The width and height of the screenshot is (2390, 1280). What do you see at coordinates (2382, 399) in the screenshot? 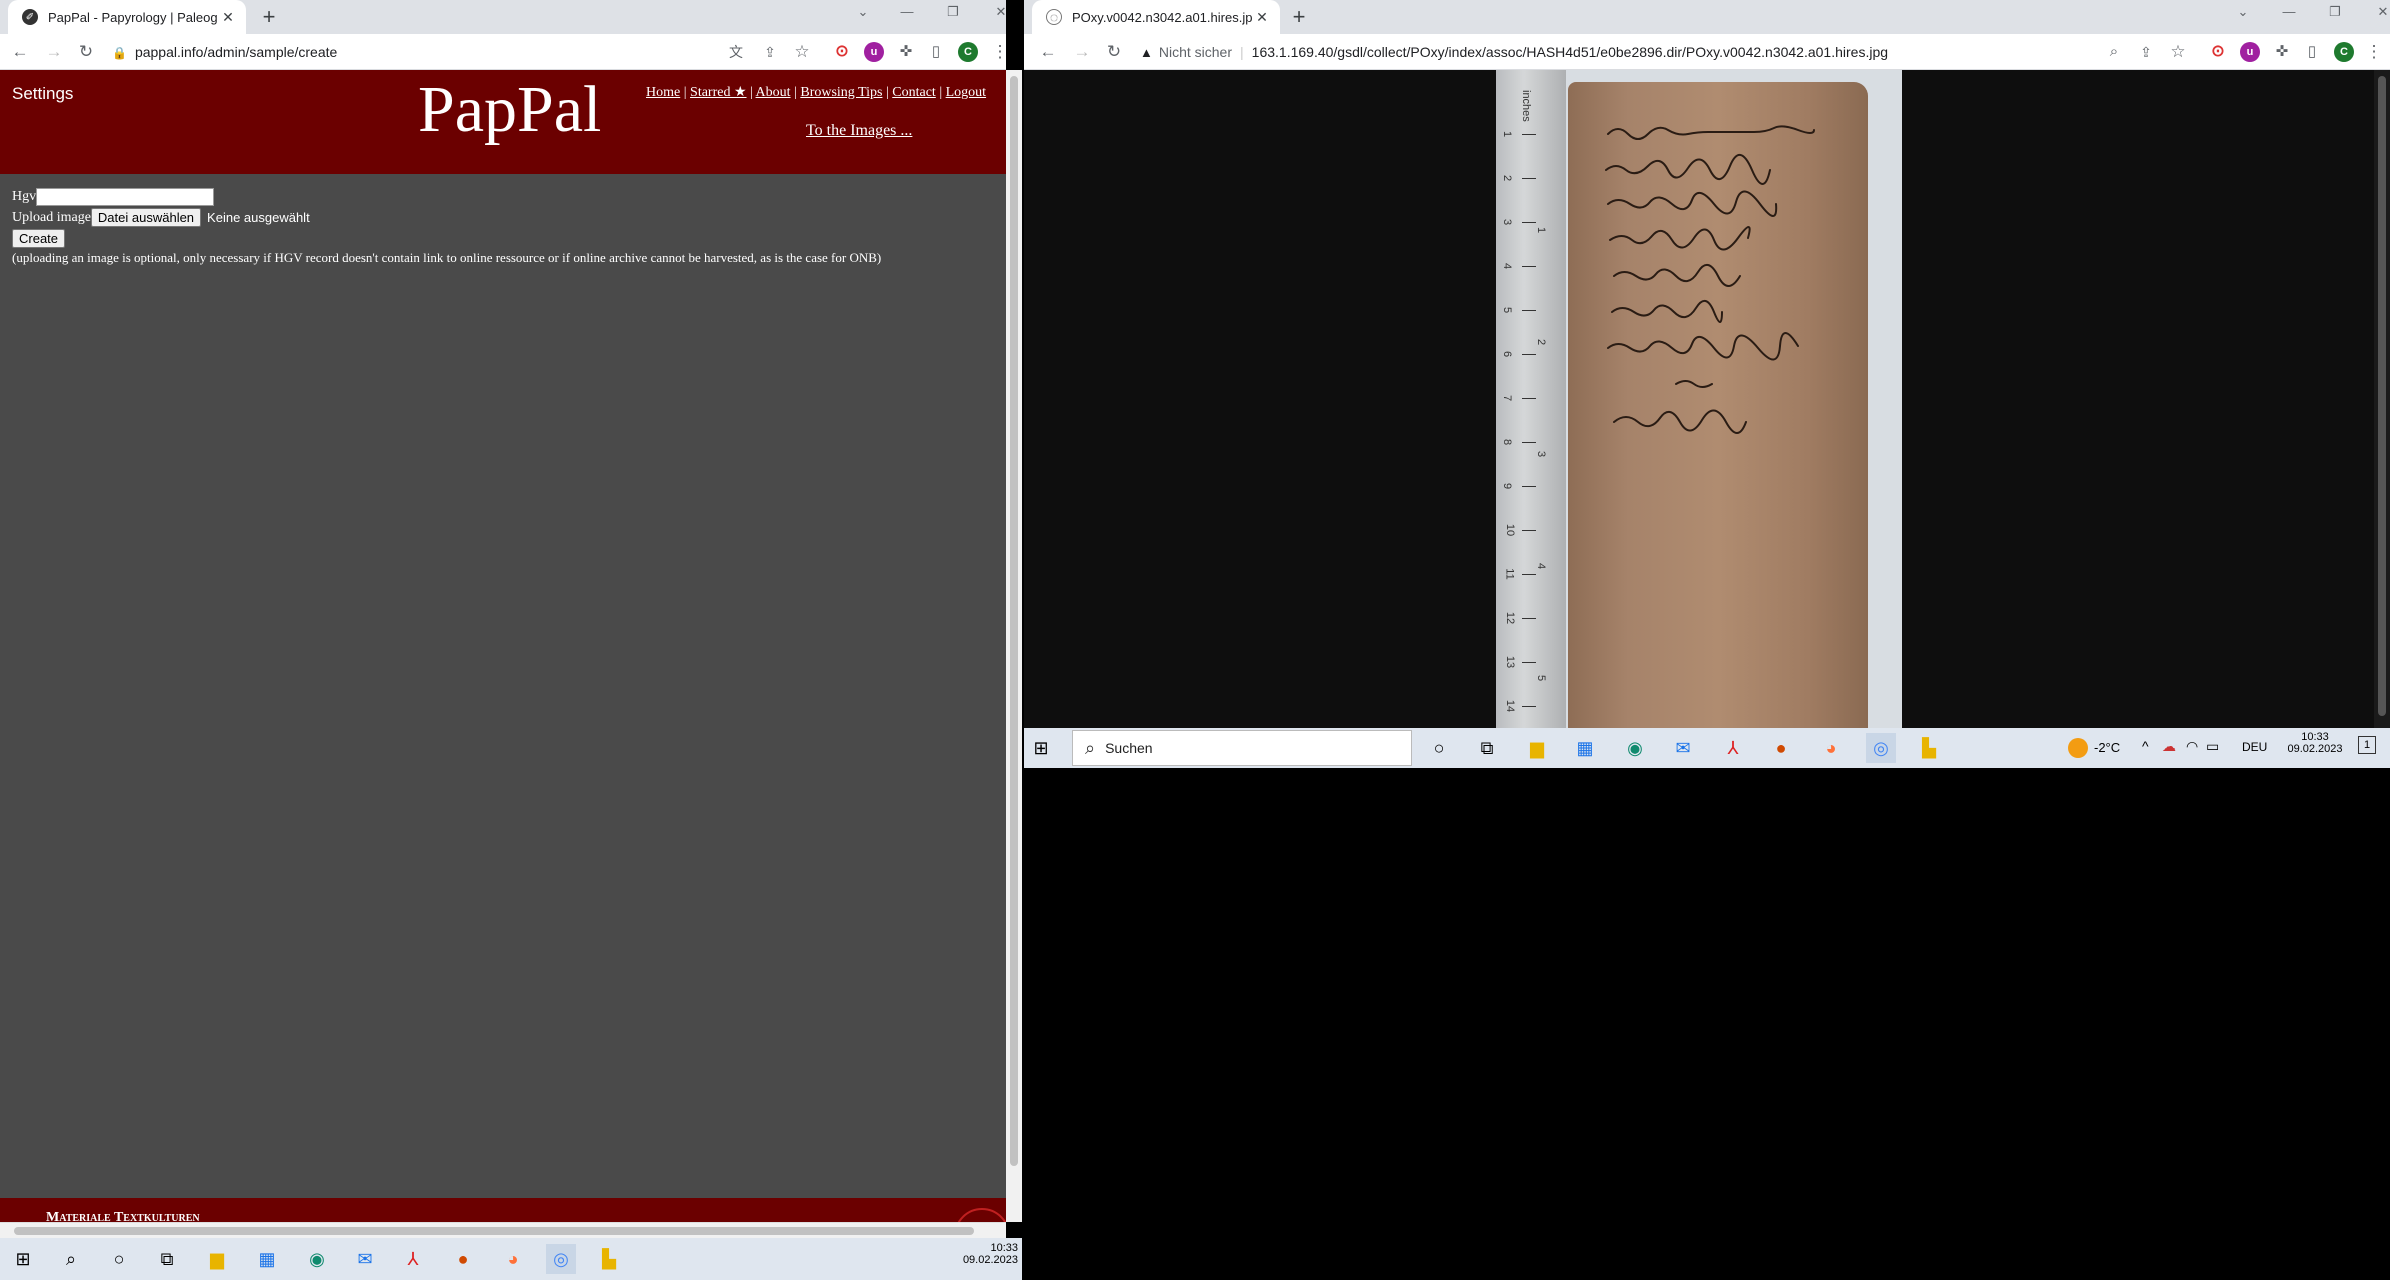
I see `image-scrollbar` at bounding box center [2382, 399].